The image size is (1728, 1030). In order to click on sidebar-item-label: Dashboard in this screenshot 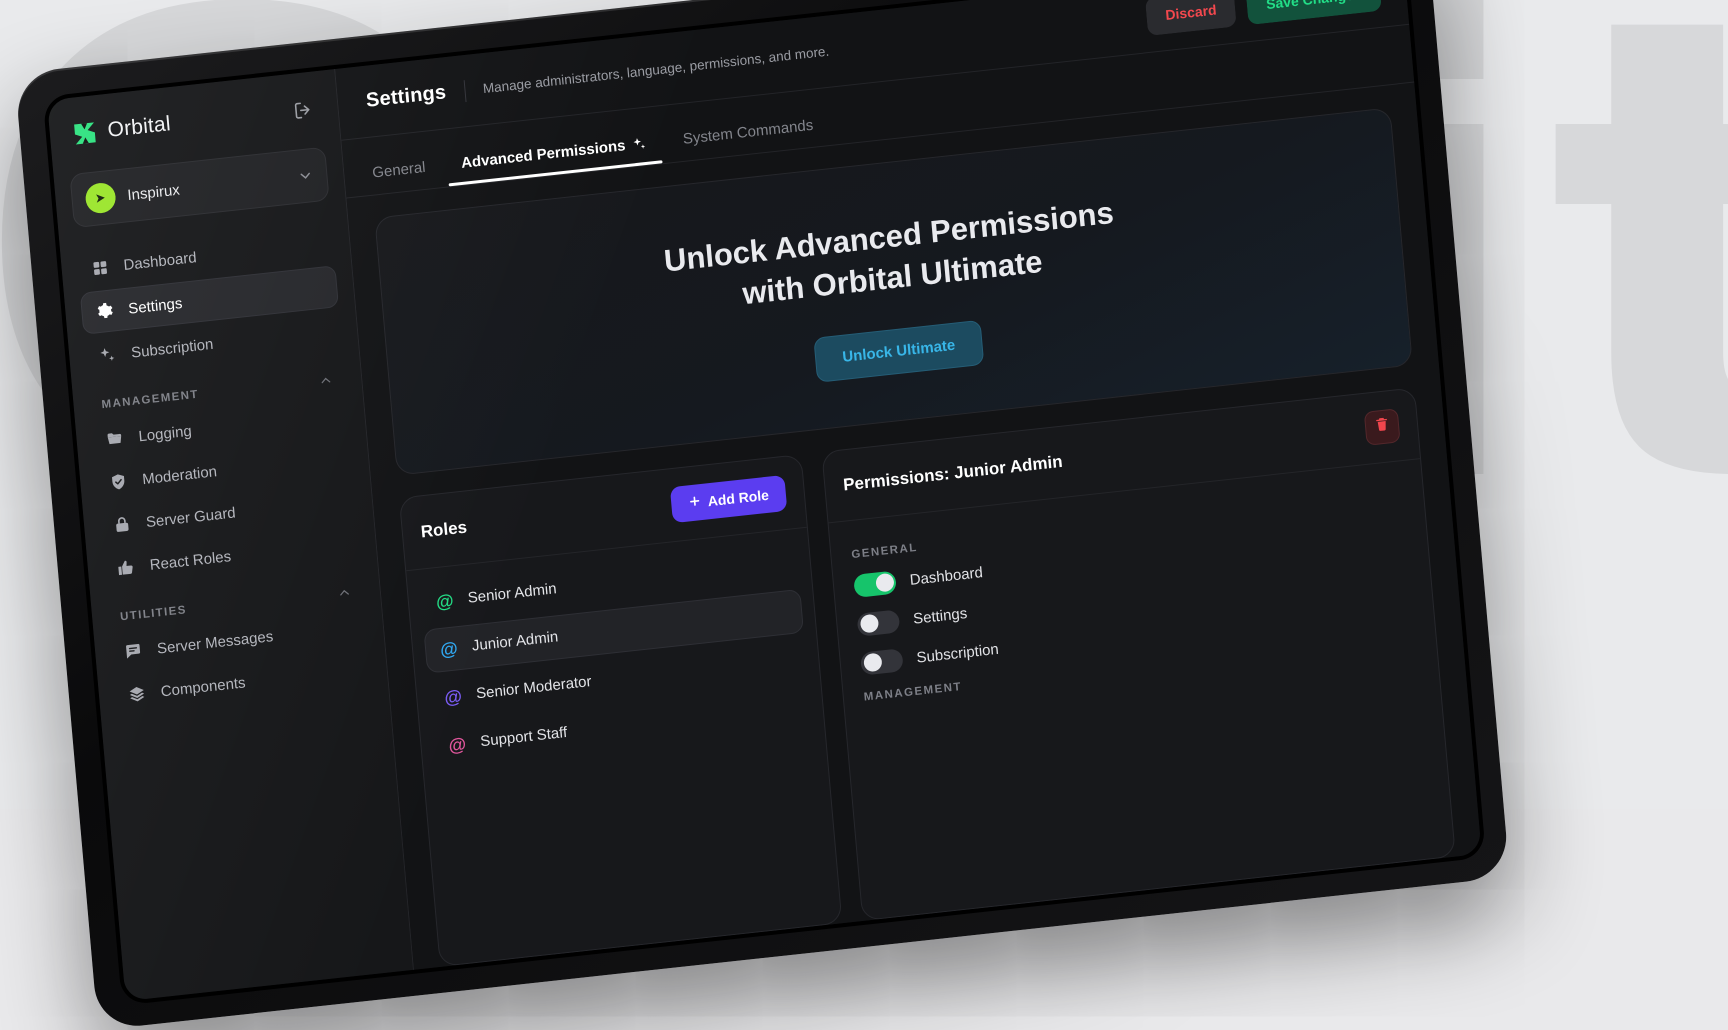, I will do `click(160, 261)`.